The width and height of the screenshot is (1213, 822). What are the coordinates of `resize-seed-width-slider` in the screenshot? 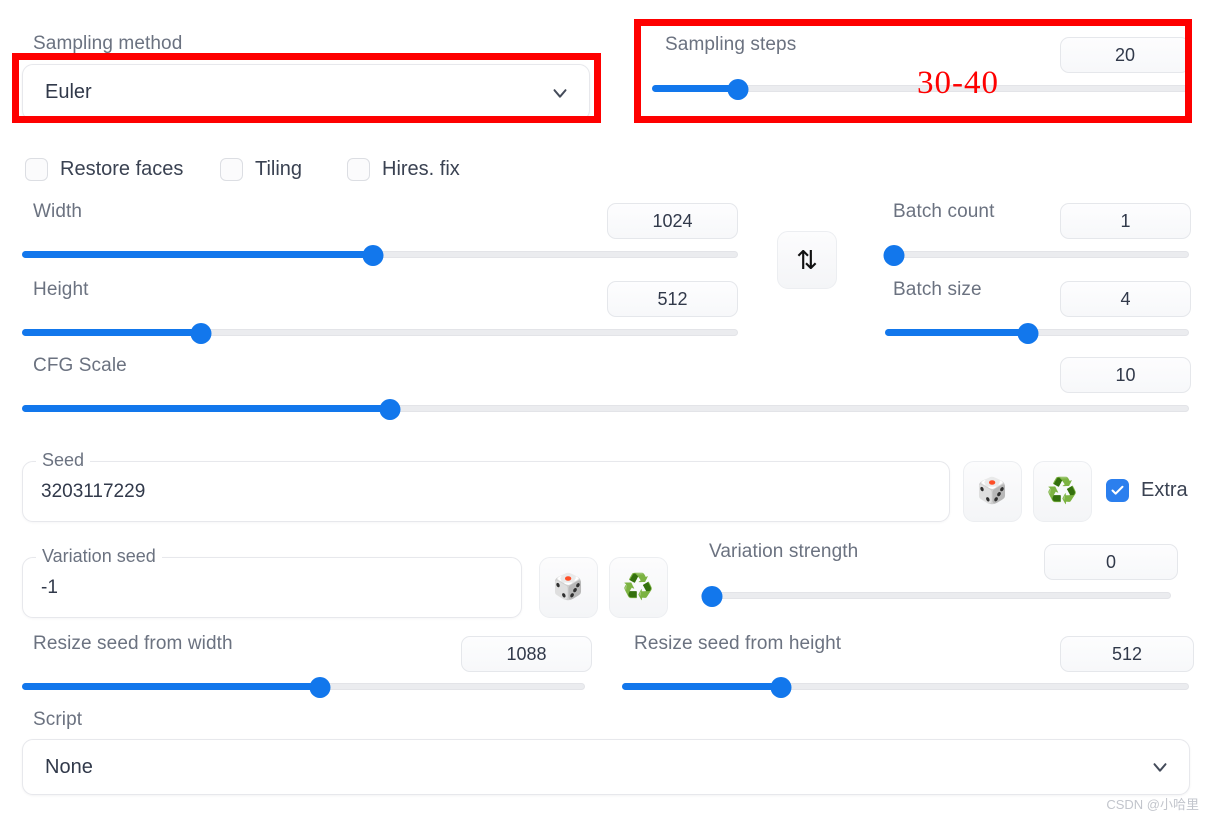 It's located at (303, 687).